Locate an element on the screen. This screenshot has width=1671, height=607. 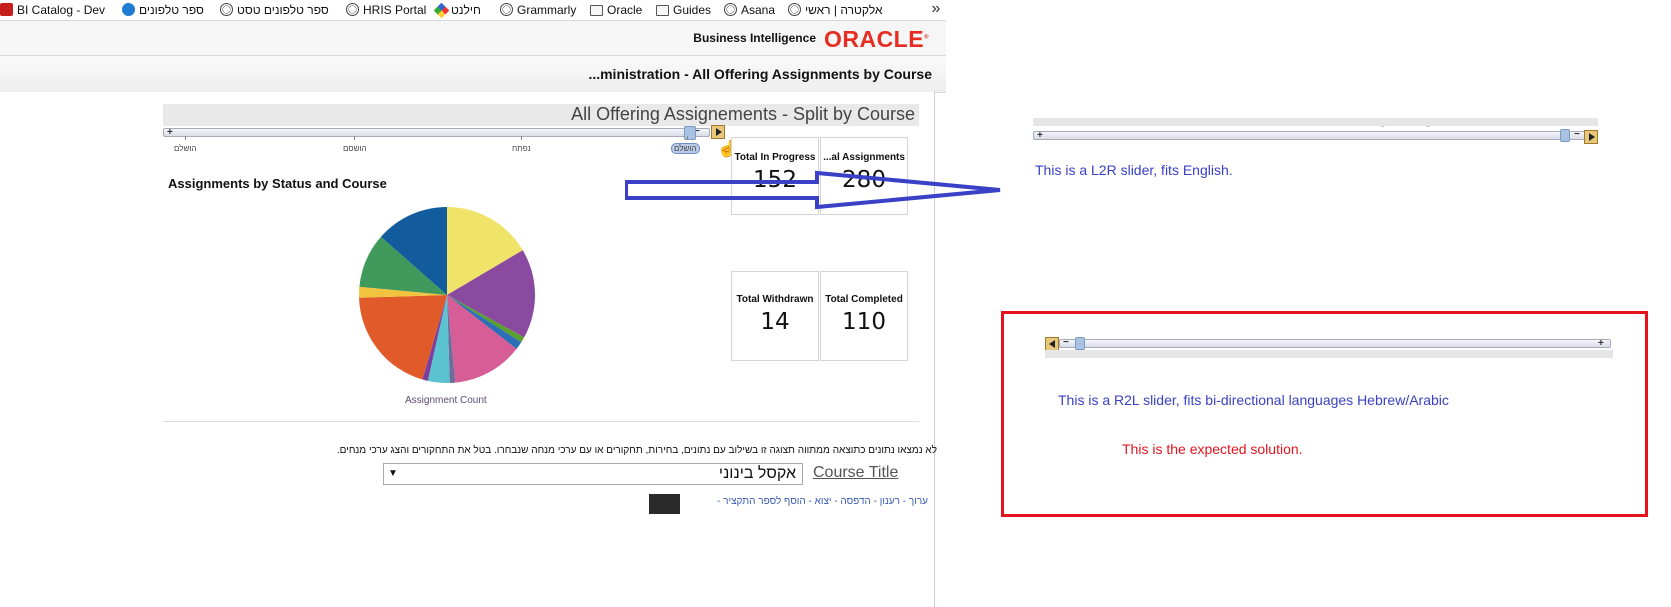
bookmark-grammarly: Grammarly is located at coordinates (538, 10).